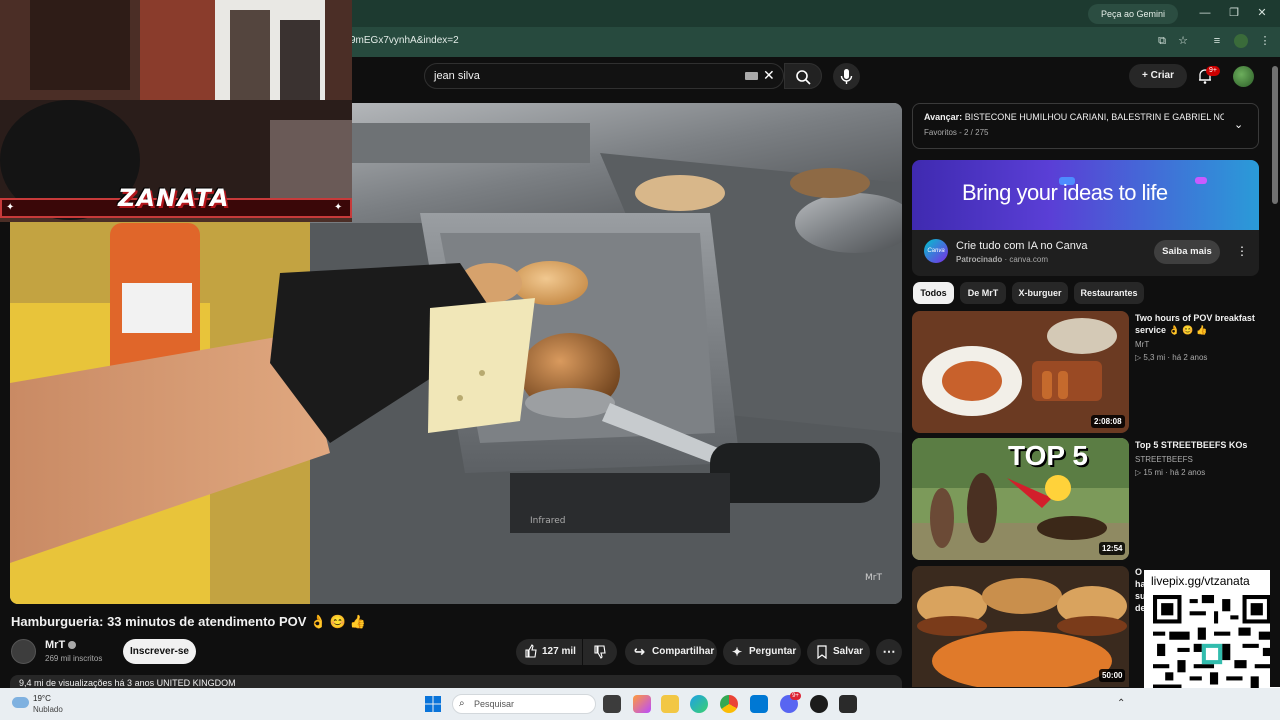 Image resolution: width=1280 pixels, height=720 pixels. I want to click on notifications-badge: 9+, so click(1213, 71).